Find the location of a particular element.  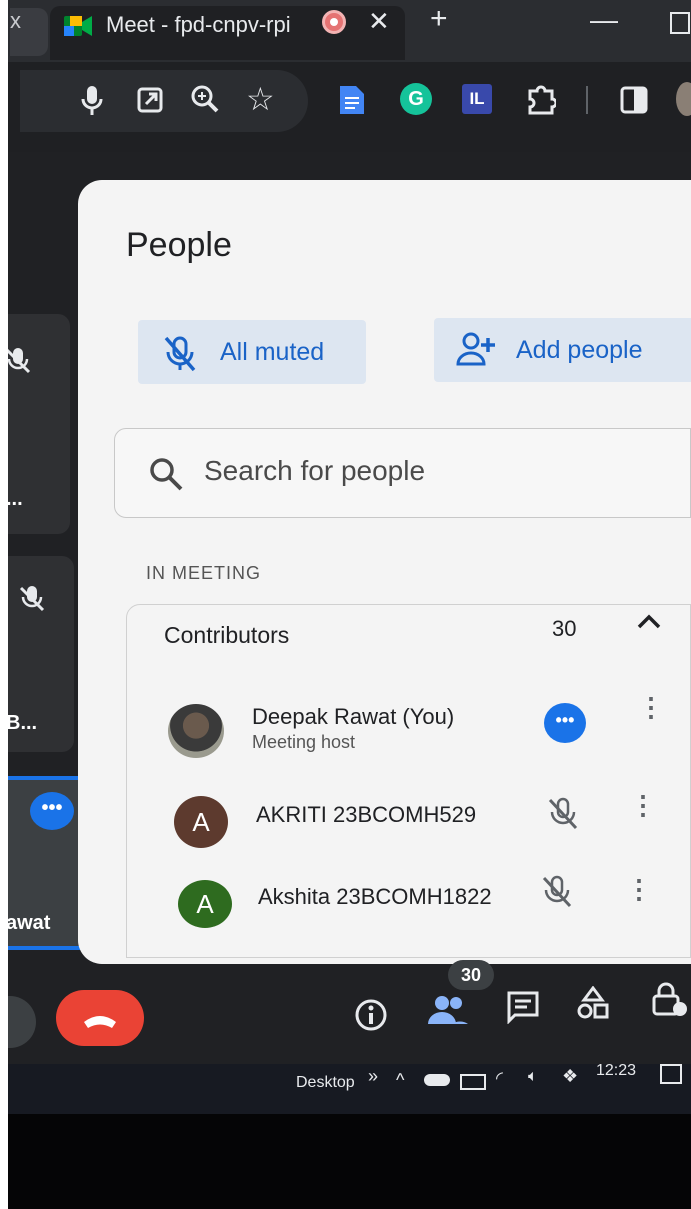

grammarly-extension-icon: G is located at coordinates (416, 99).